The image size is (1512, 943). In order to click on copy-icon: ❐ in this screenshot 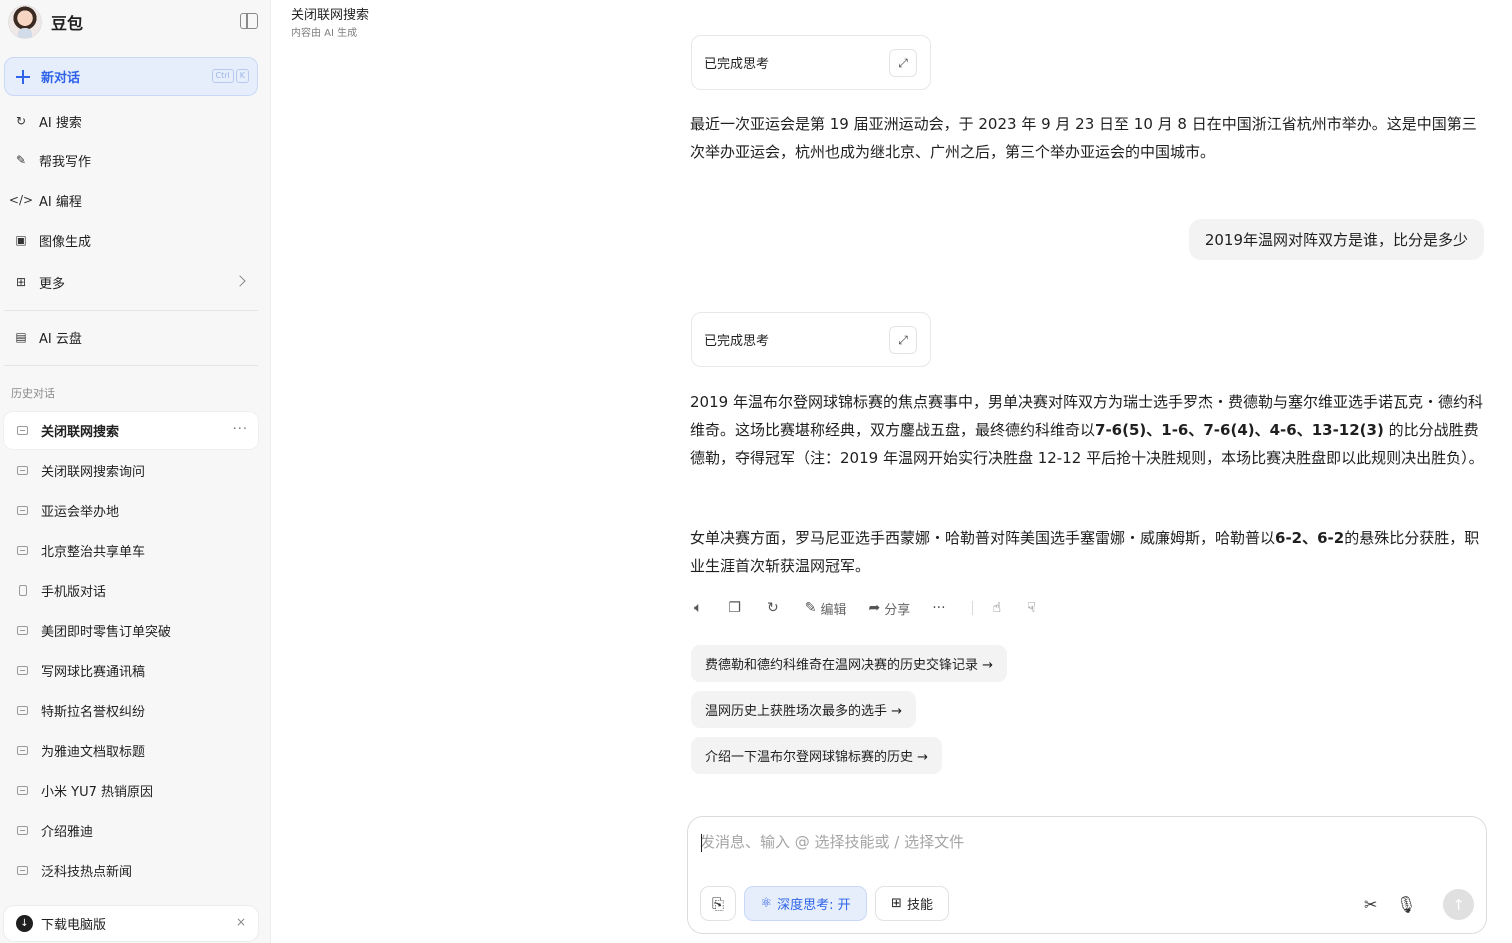, I will do `click(734, 608)`.